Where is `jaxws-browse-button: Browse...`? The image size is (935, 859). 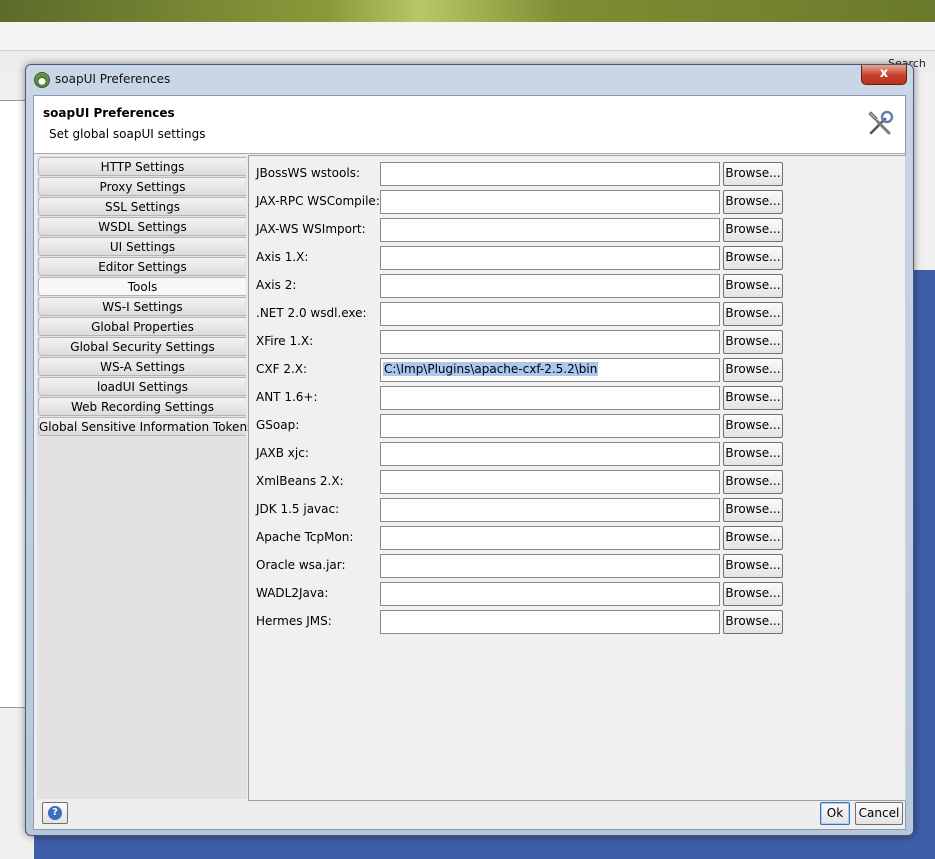
jaxws-browse-button: Browse... is located at coordinates (753, 230).